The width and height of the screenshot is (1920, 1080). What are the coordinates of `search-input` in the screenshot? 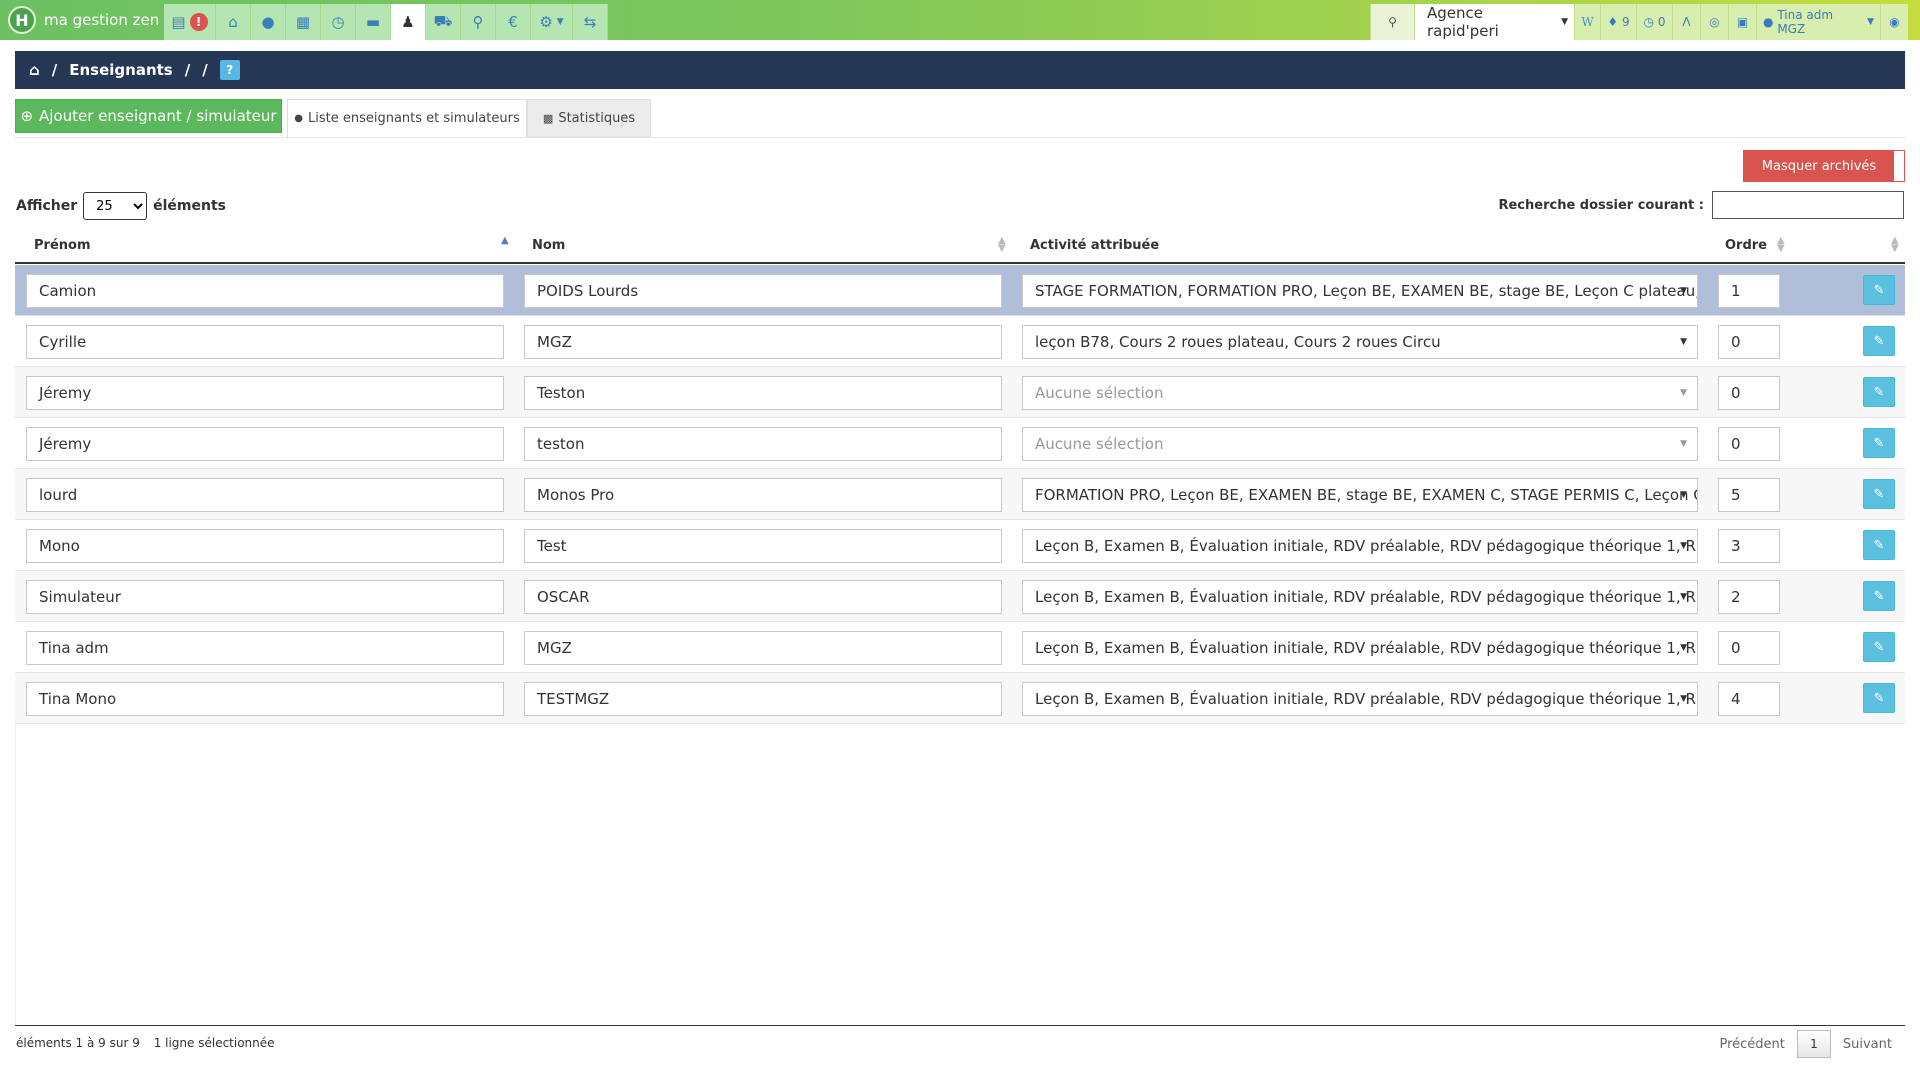 It's located at (1808, 205).